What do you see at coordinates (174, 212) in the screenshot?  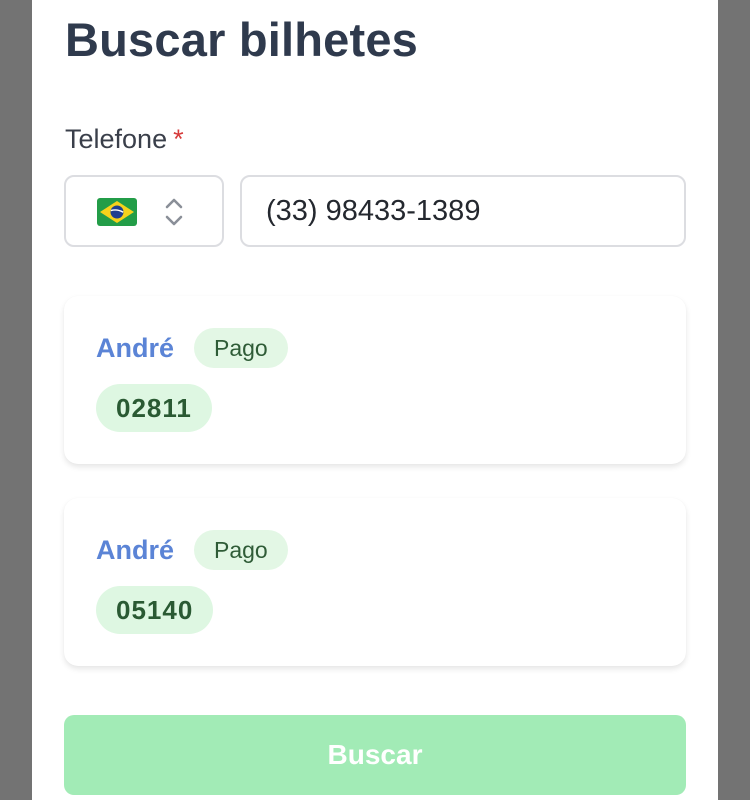 I see `chevron-up-down-icon` at bounding box center [174, 212].